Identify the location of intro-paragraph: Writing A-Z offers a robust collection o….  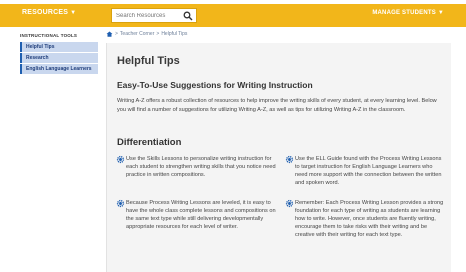
(277, 105).